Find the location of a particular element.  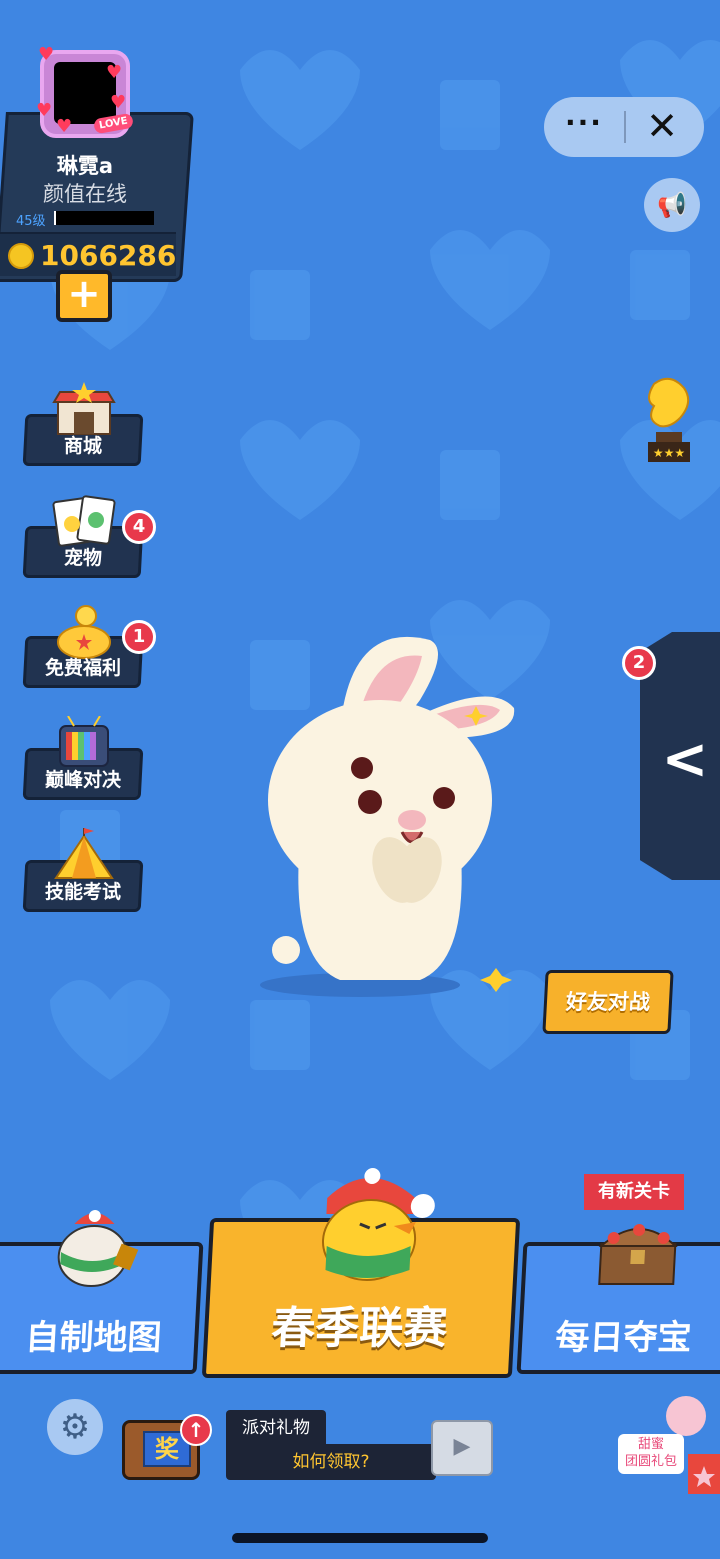

side-panel-badge: 2 is located at coordinates (639, 663).